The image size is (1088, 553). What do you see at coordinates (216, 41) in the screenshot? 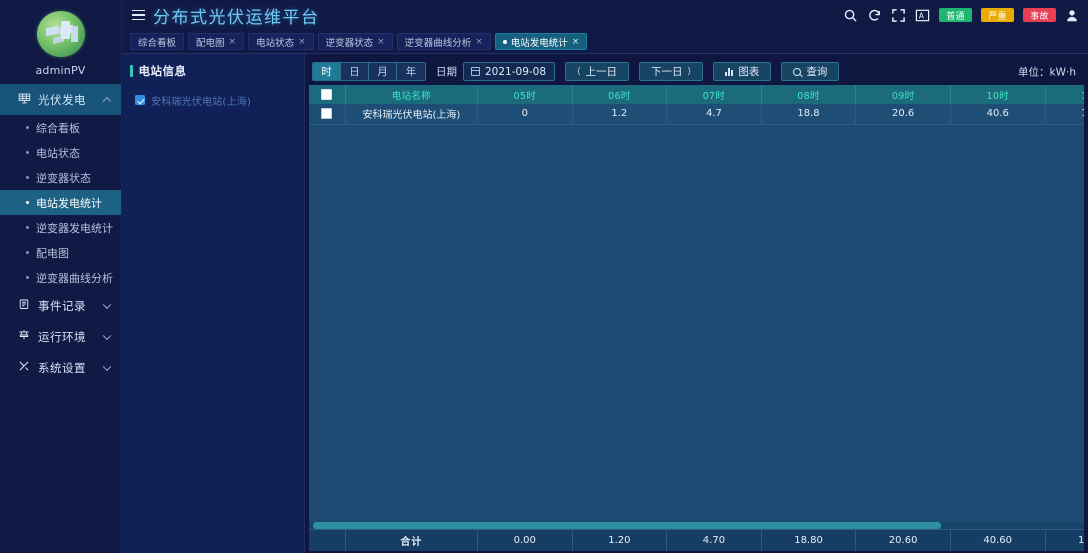
I see `tab-peidiantu: 配电图 ×` at bounding box center [216, 41].